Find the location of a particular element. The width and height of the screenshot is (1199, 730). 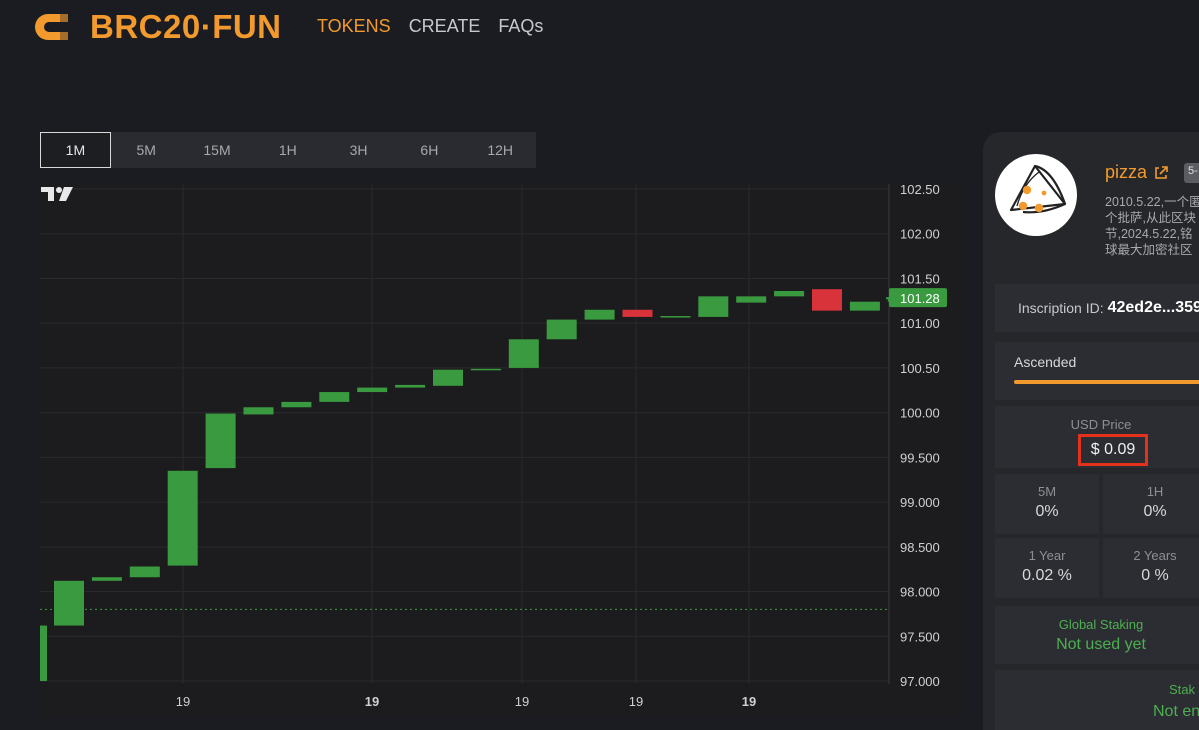

usd-price-value: $ 0.09 is located at coordinates (1113, 450).